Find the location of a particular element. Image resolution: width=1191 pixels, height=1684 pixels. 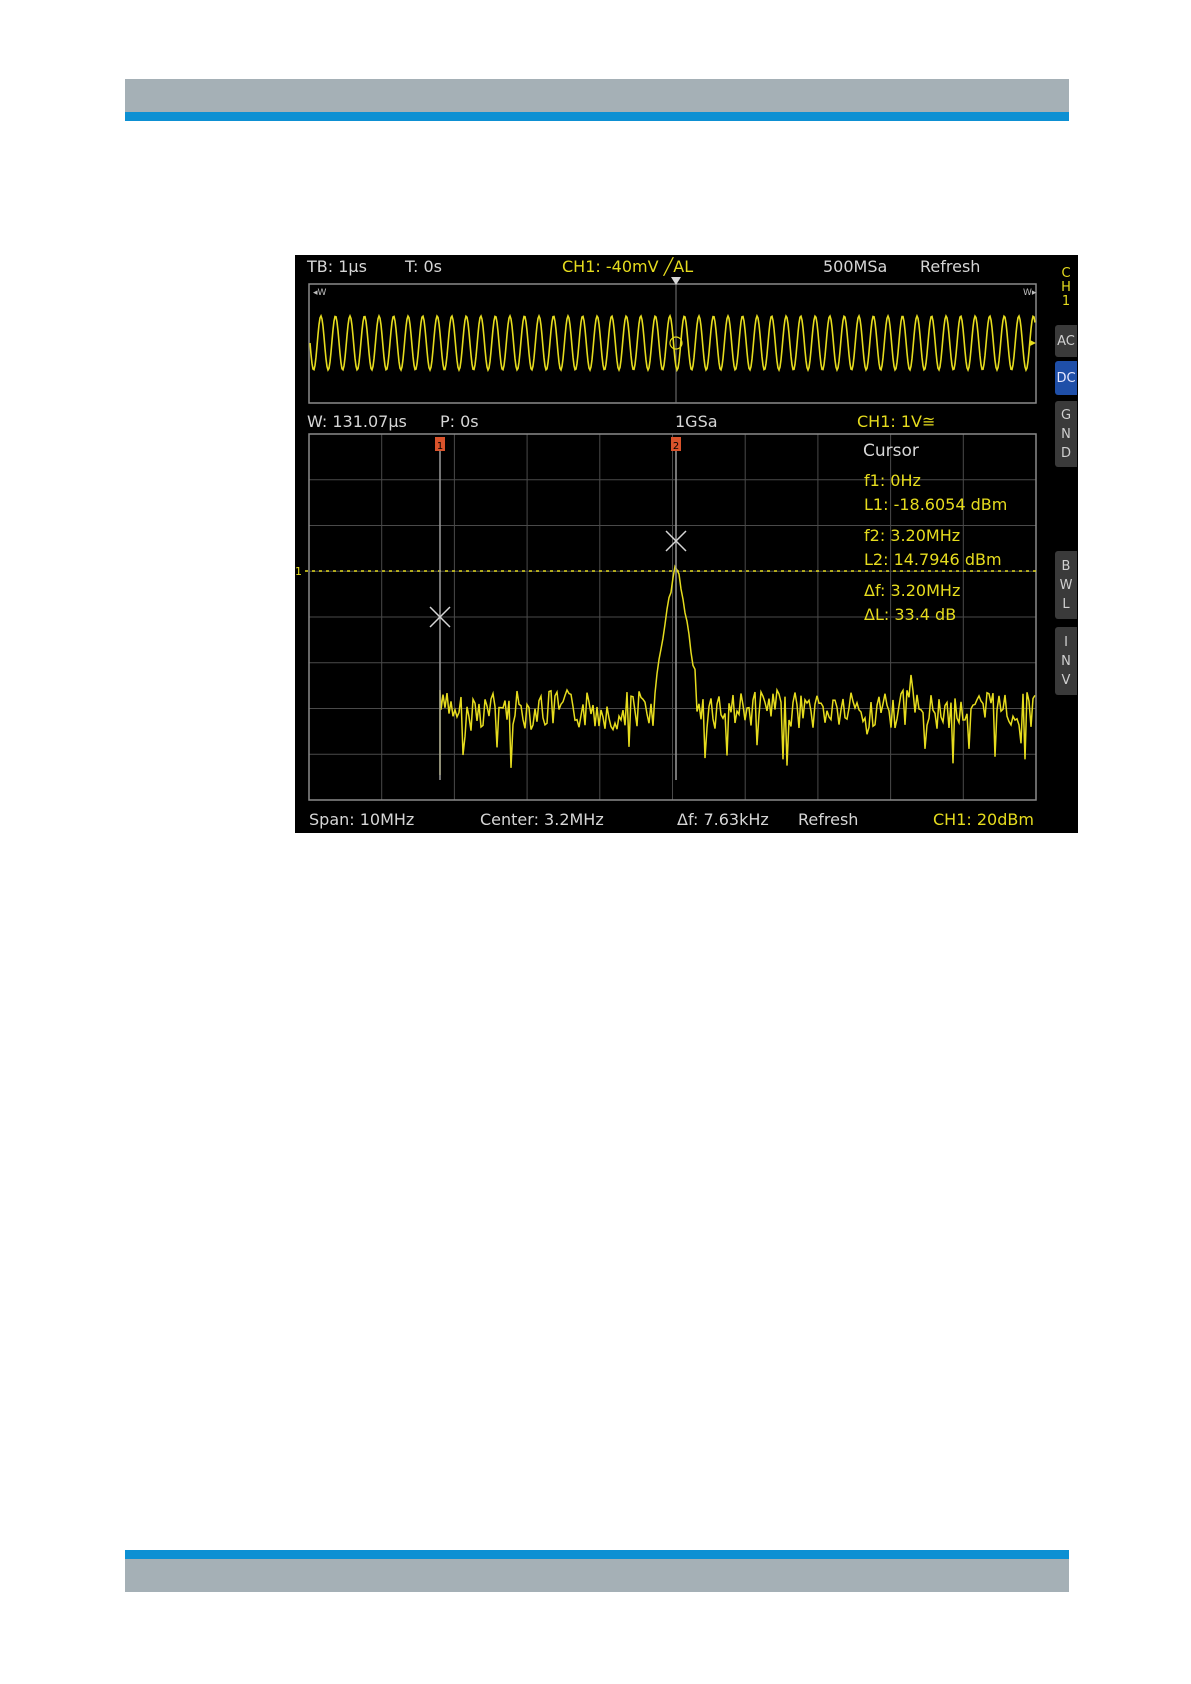

overview-window is located at coordinates (672, 343).